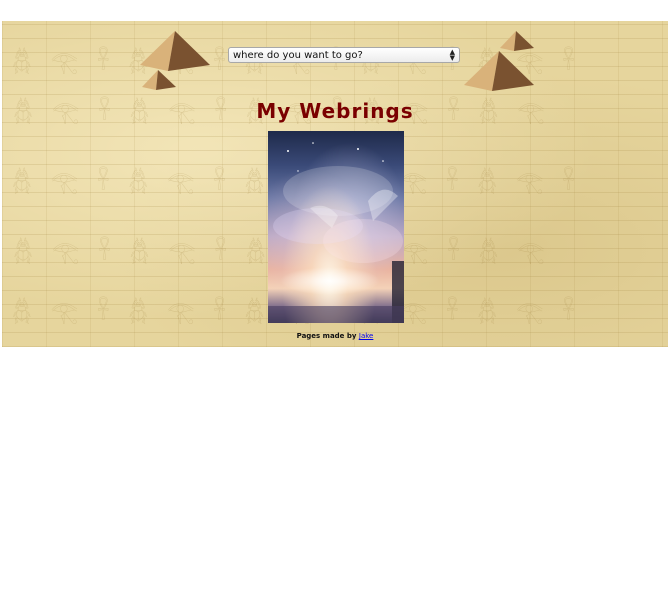 This screenshot has width=670, height=600. Describe the element at coordinates (326, 336) in the screenshot. I see `footer-prefix: Pages made by` at that location.